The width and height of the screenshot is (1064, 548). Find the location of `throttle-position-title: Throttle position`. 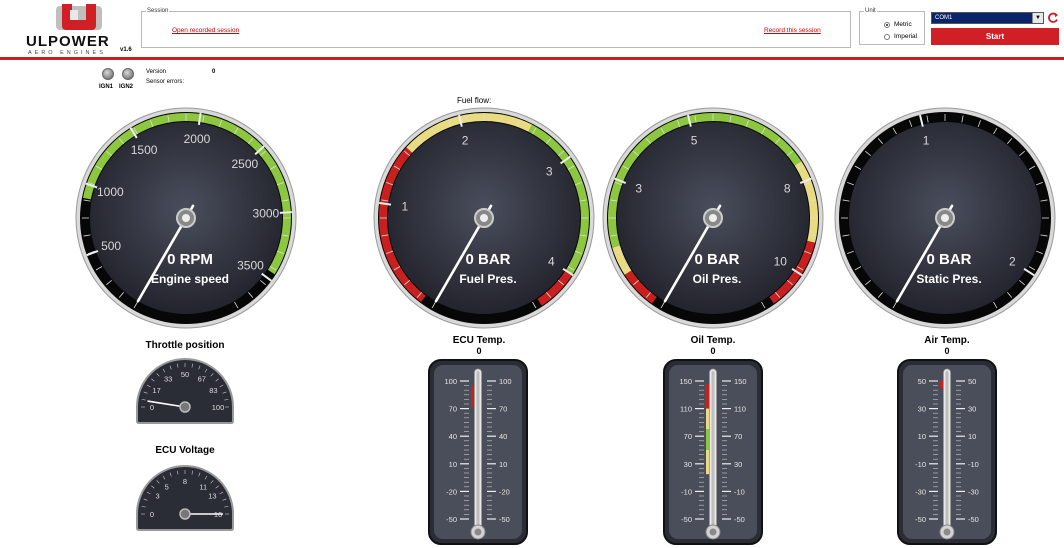

throttle-position-title: Throttle position is located at coordinates (185, 345).